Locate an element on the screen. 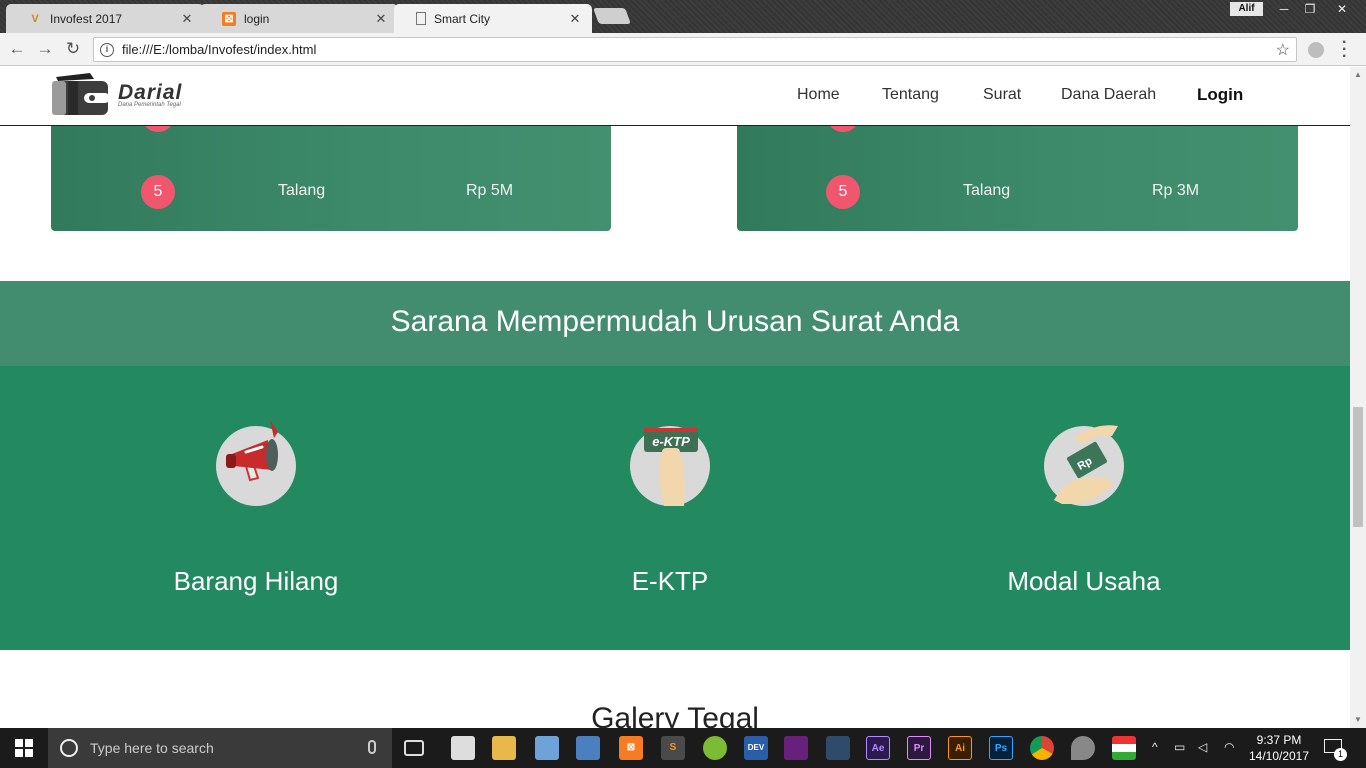 Image resolution: width=1366 pixels, height=768 pixels. section-title: Sarana Mempermudah Urusan Surat Anda is located at coordinates (675, 321).